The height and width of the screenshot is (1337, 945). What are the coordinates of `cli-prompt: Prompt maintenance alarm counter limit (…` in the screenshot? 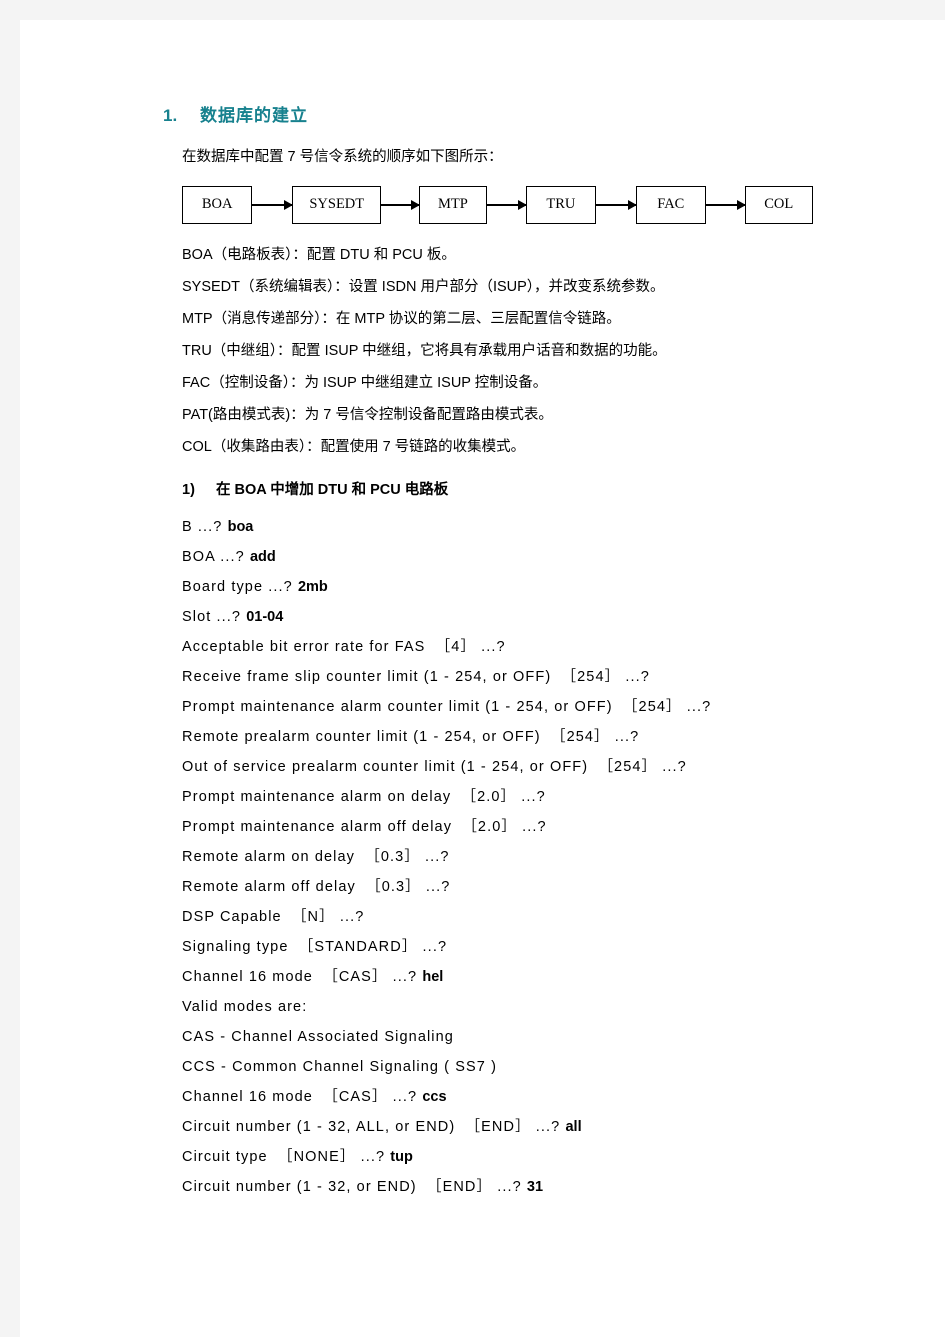 It's located at (447, 707).